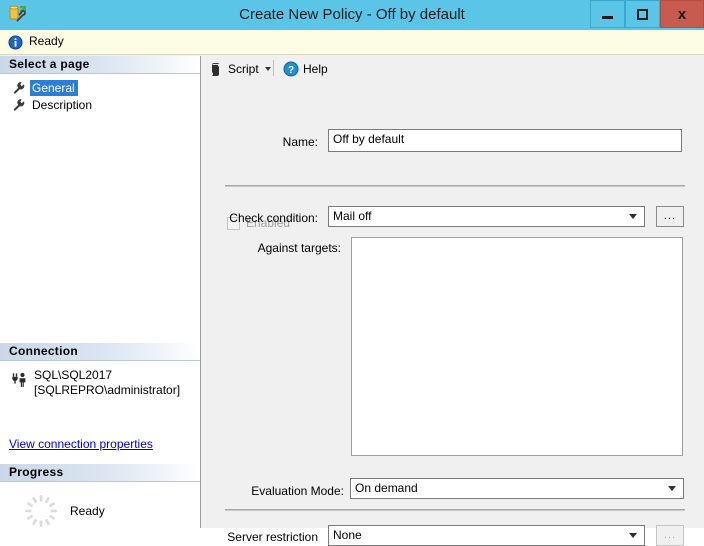 The width and height of the screenshot is (704, 546). I want to click on connection-icon, so click(19, 379).